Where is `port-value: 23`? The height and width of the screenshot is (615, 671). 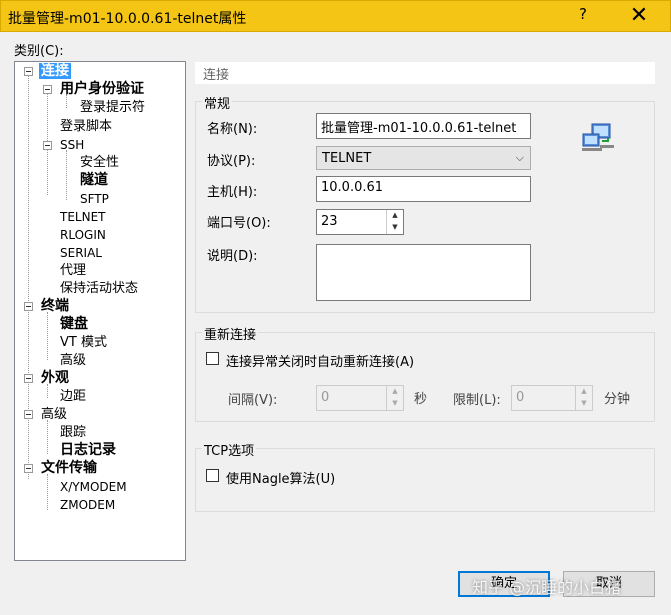 port-value: 23 is located at coordinates (329, 221).